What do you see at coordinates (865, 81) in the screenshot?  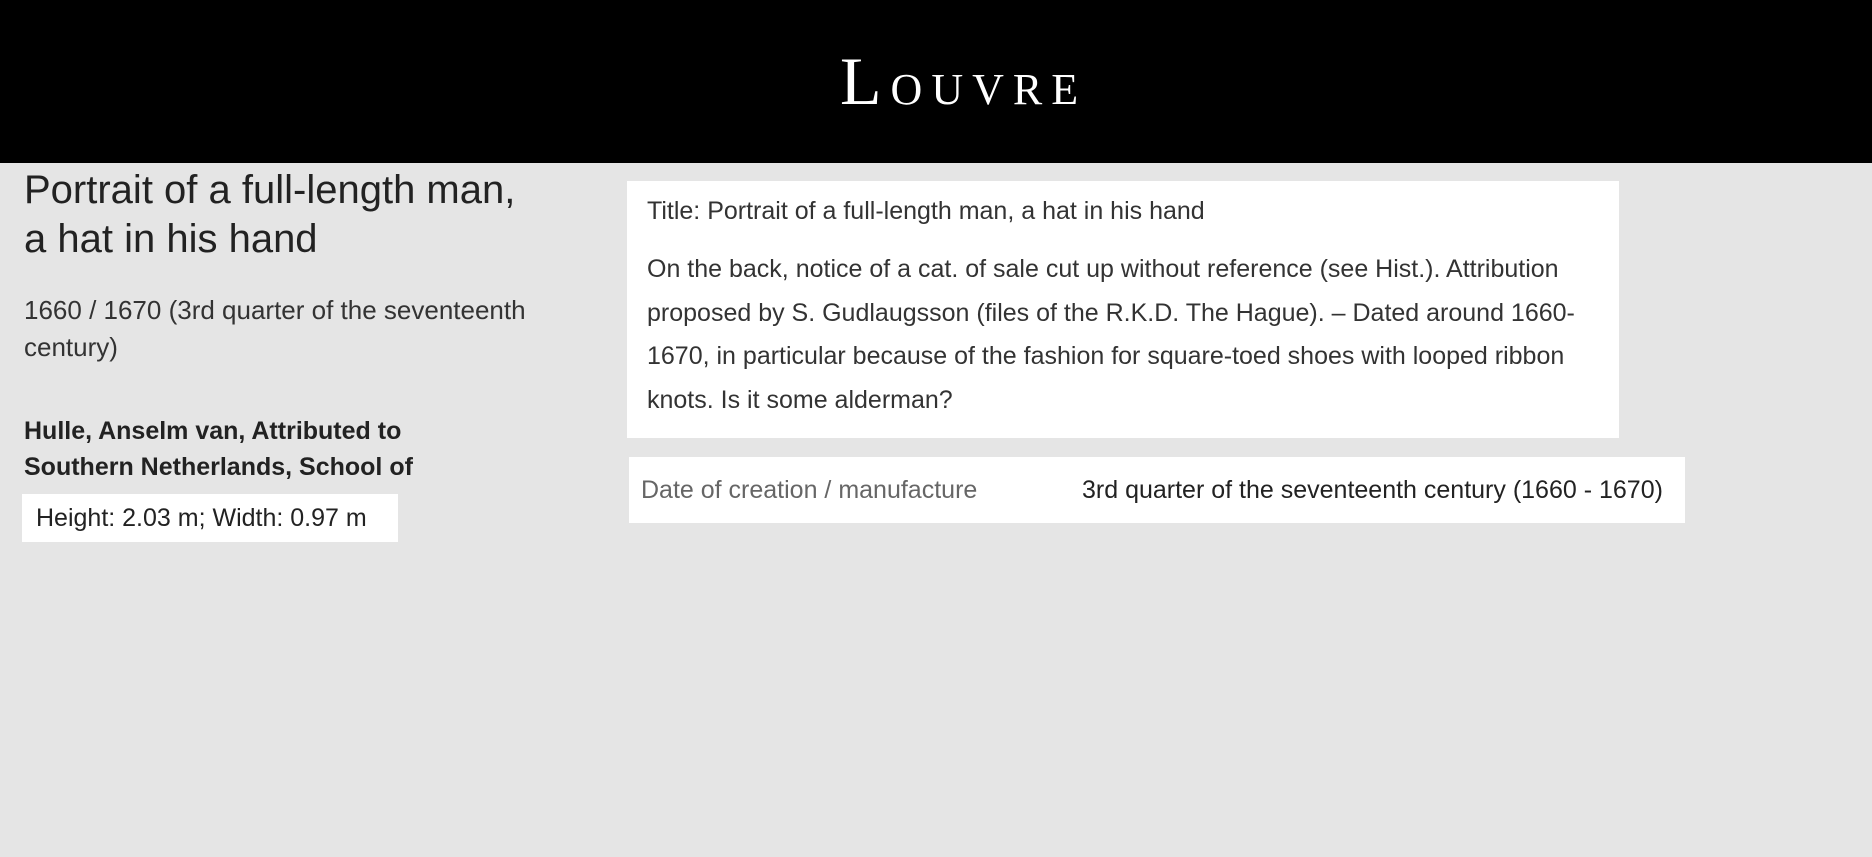 I see `logo-initial: L` at bounding box center [865, 81].